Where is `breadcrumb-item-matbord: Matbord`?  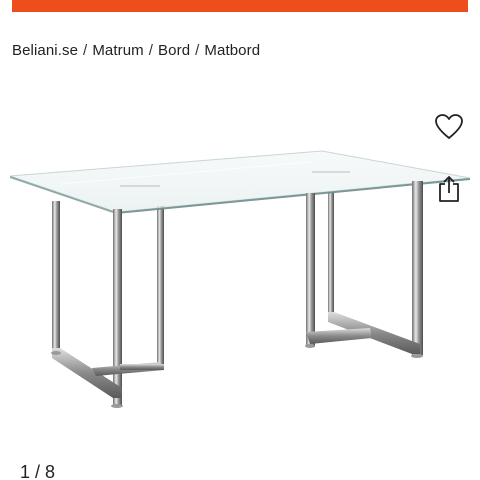
breadcrumb-item-matbord: Matbord is located at coordinates (232, 50).